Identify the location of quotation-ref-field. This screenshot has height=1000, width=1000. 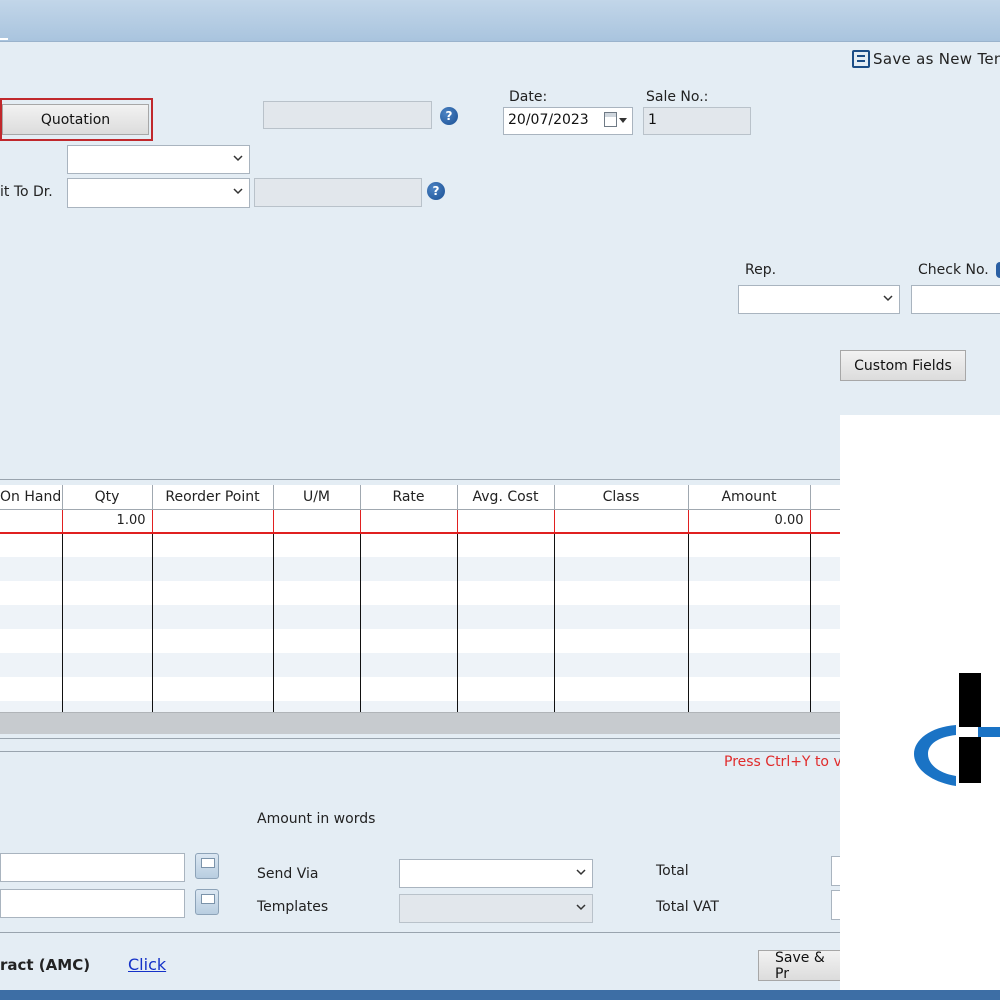
(347, 115).